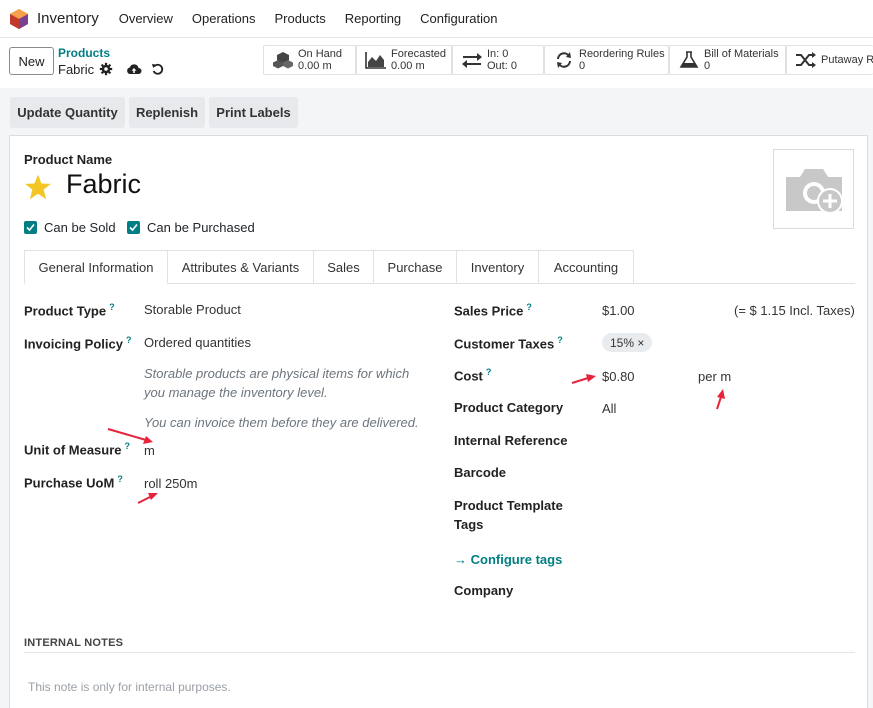 The width and height of the screenshot is (873, 708). Describe the element at coordinates (473, 375) in the screenshot. I see `cost-label: Cost?` at that location.